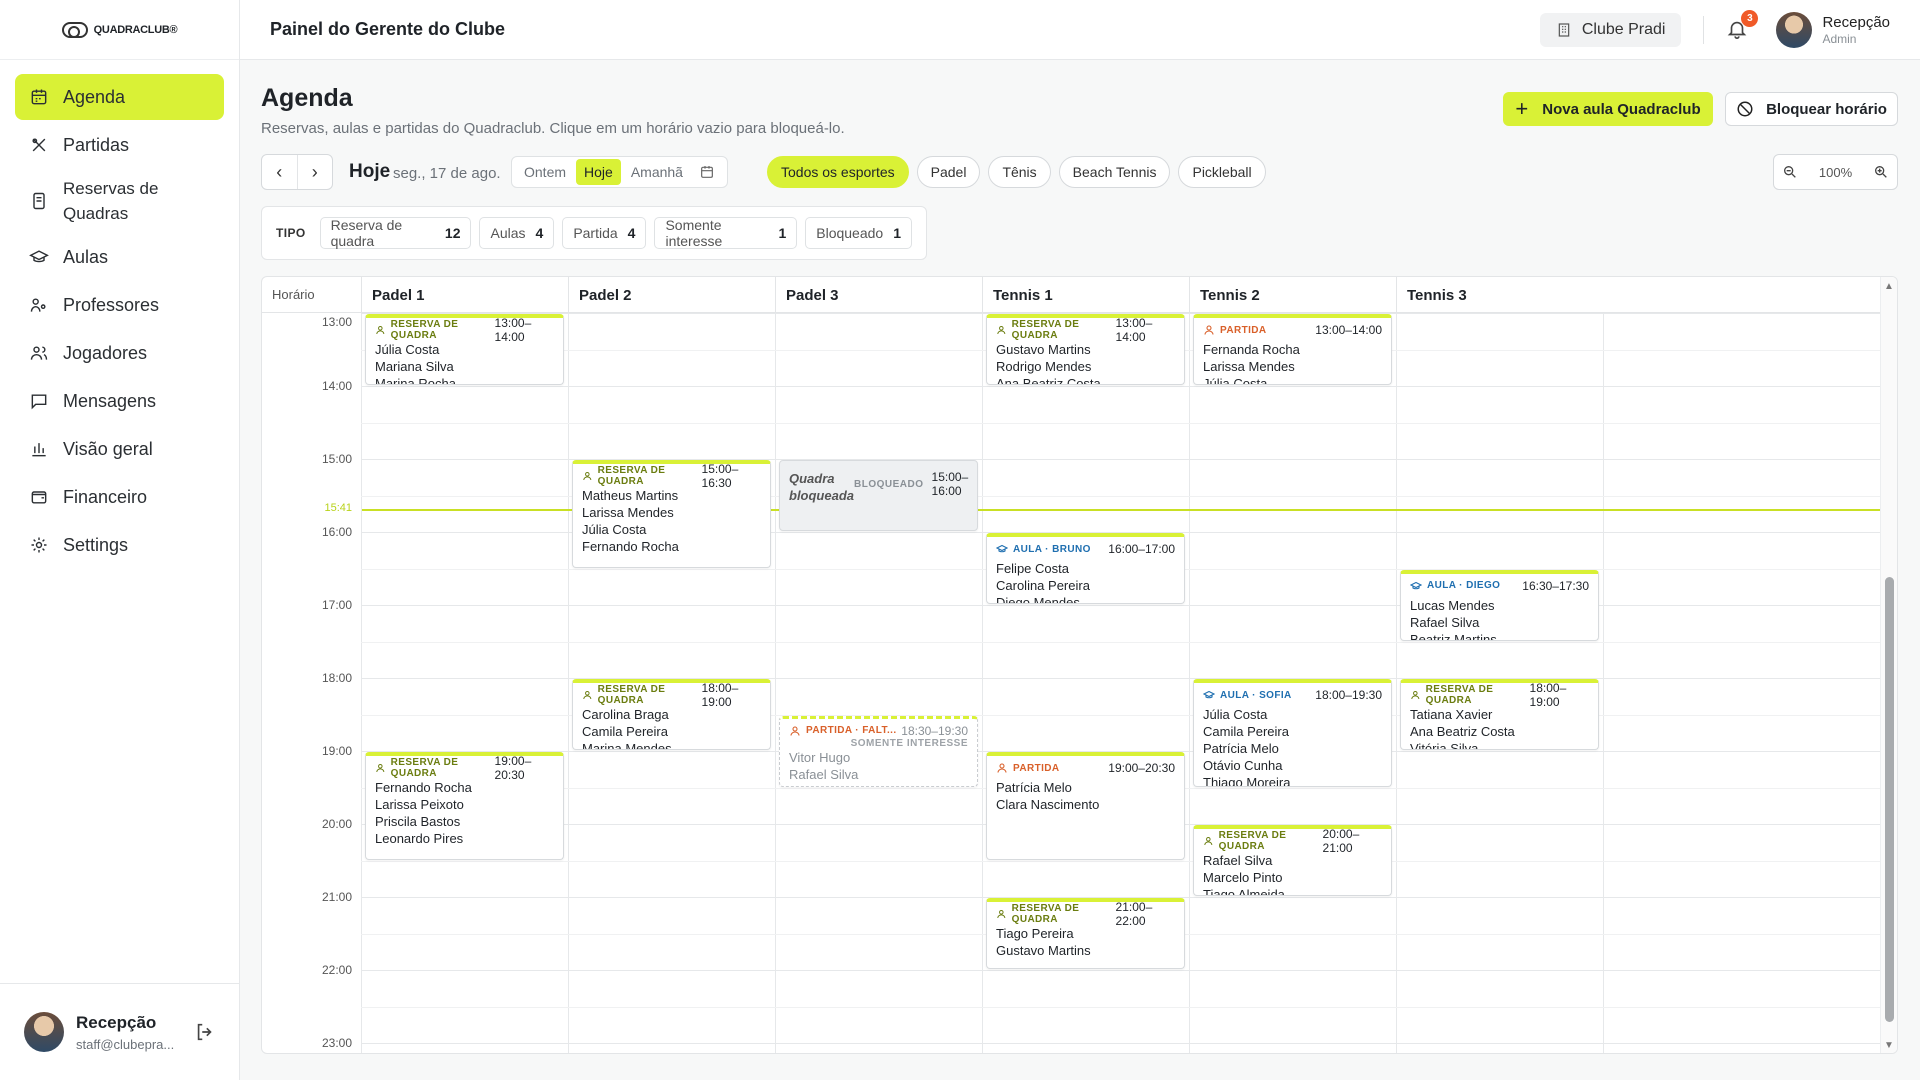  What do you see at coordinates (135, 29) in the screenshot?
I see `logo-text: QUADRACLUB®` at bounding box center [135, 29].